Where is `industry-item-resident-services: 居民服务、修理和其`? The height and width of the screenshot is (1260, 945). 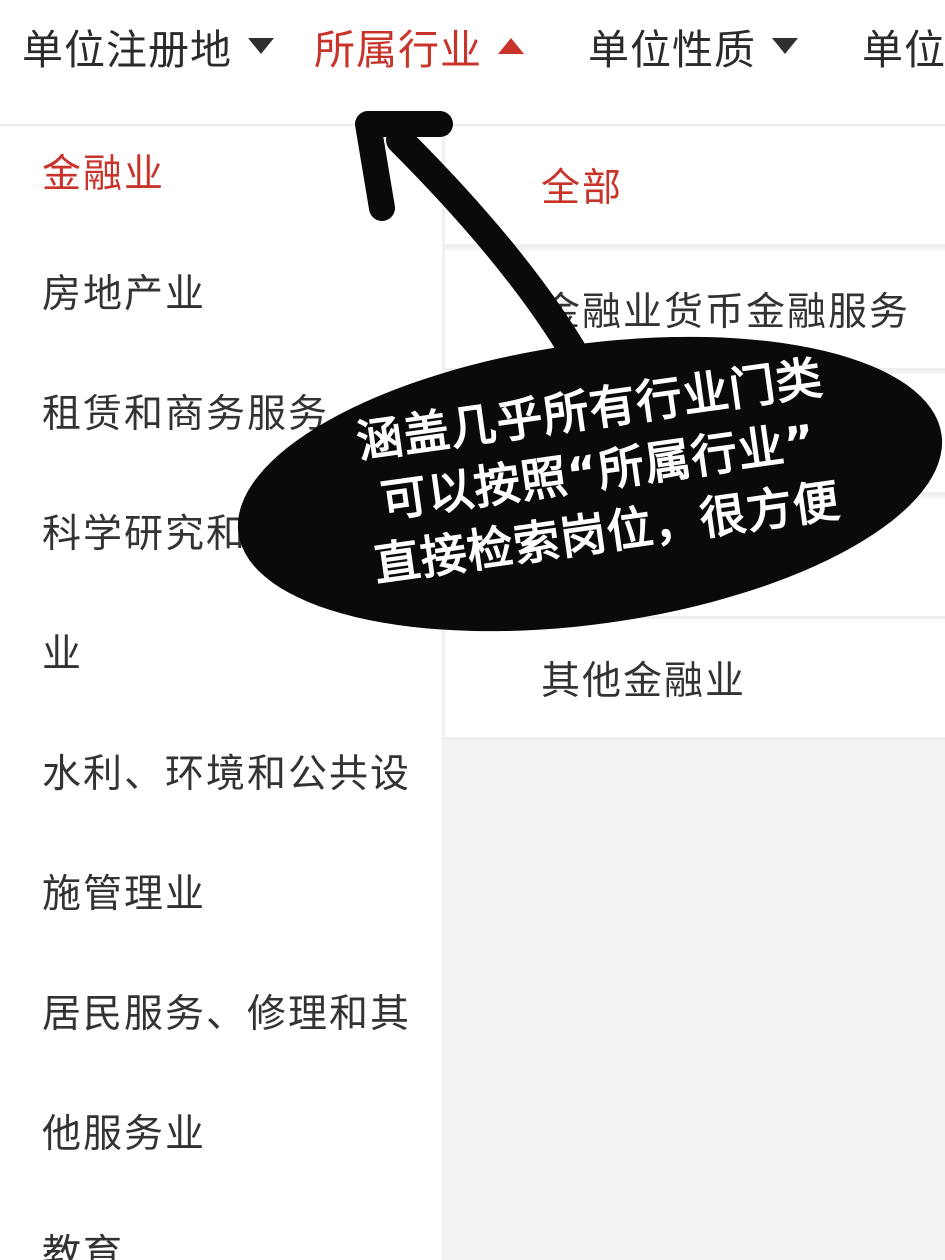
industry-item-resident-services: 居民服务、修理和其 is located at coordinates (226, 1015).